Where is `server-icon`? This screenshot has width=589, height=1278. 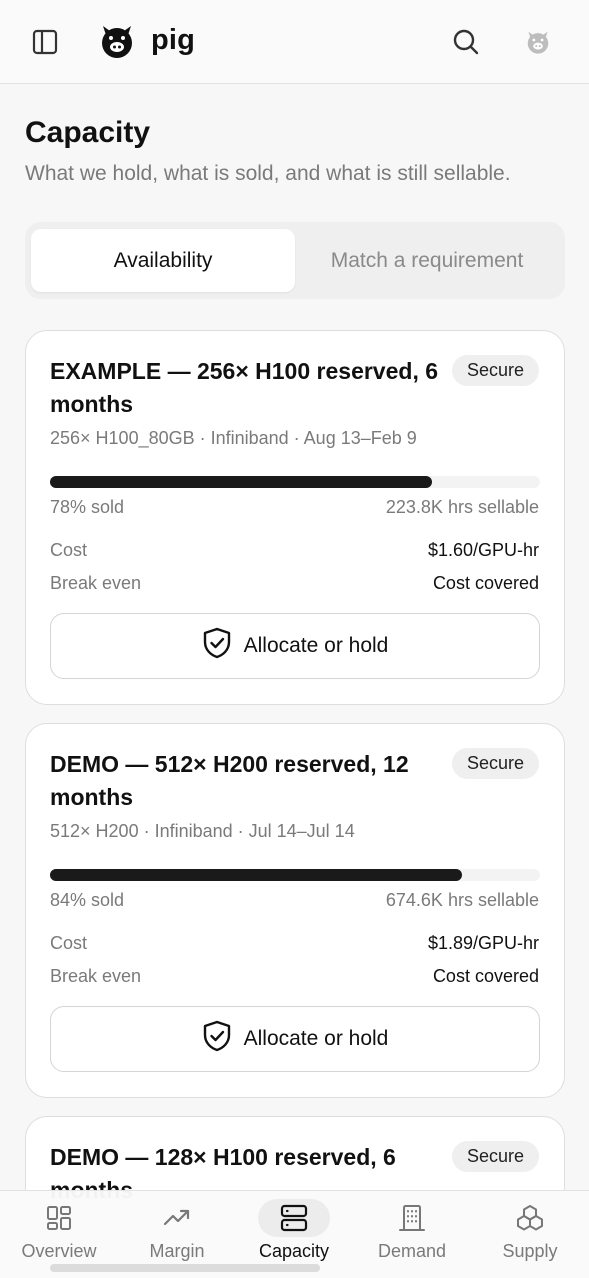 server-icon is located at coordinates (294, 1218).